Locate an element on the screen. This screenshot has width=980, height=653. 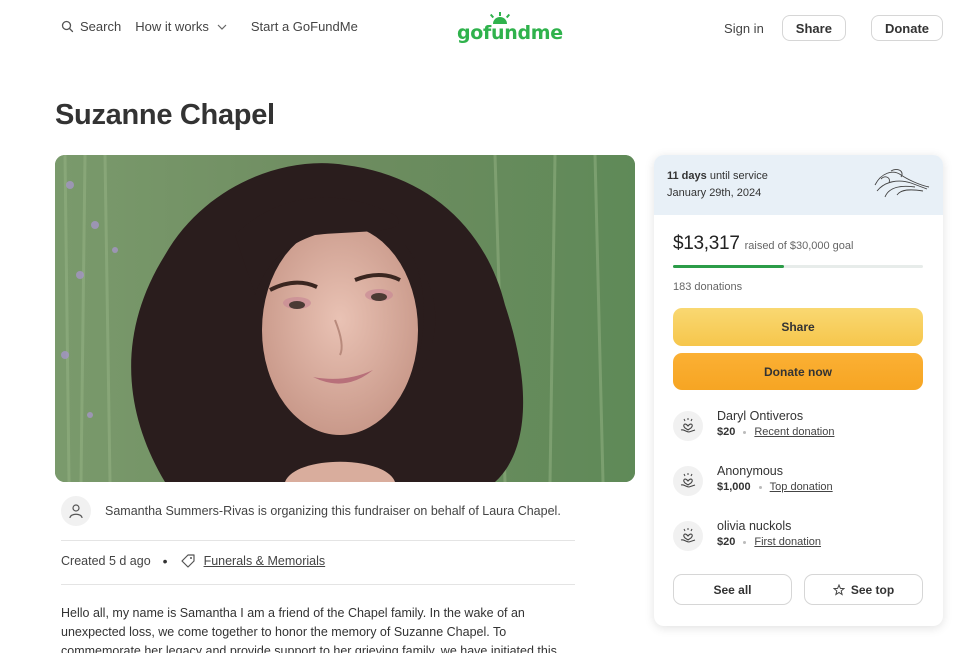
campaign-meta: Created 5 d ago • Funerals & Memorials is located at coordinates (193, 561).